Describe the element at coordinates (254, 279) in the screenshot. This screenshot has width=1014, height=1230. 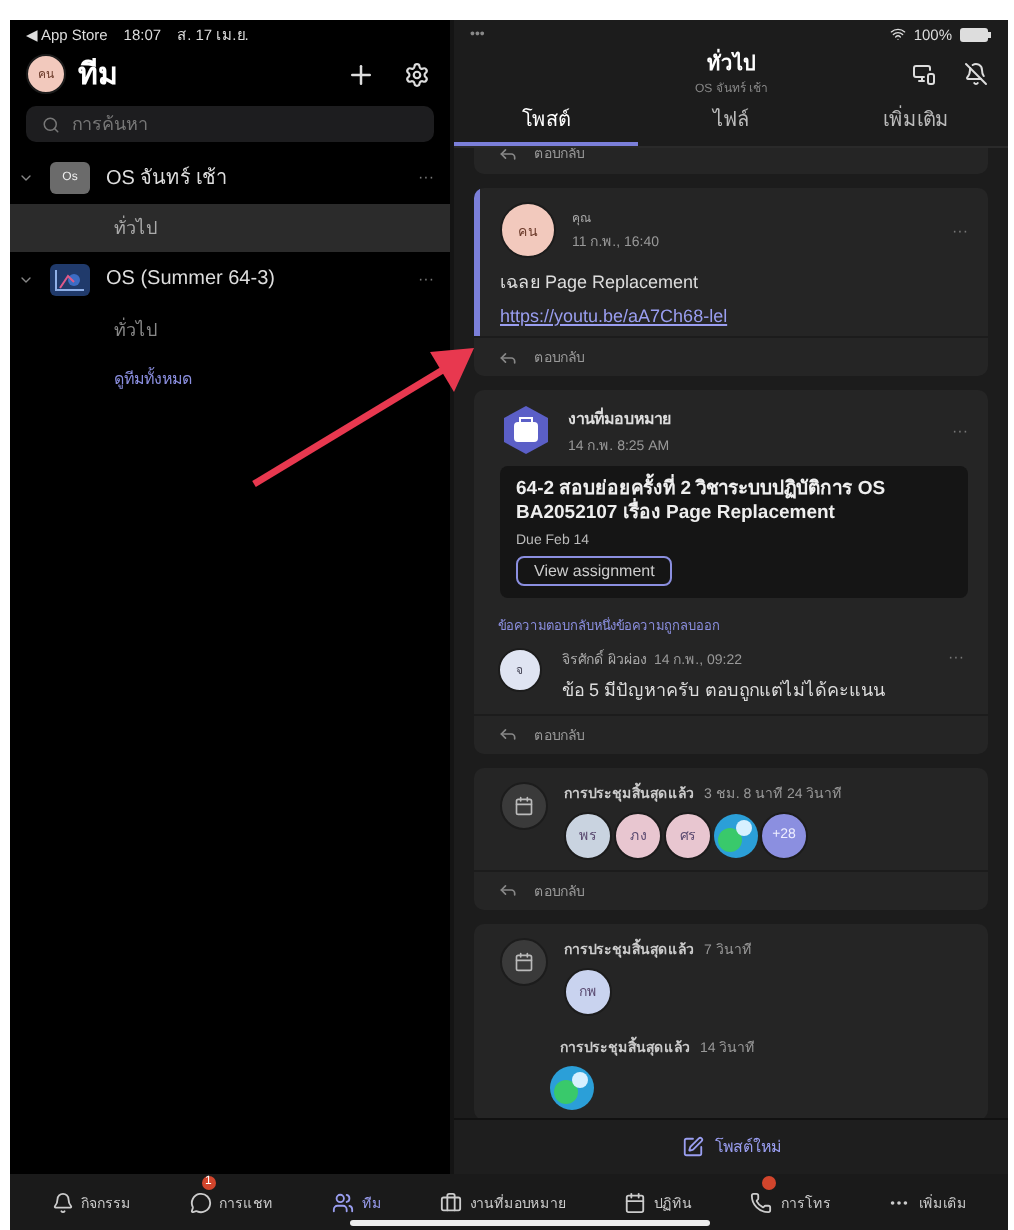
I see `team-name: OS (Summer 64-3)` at that location.